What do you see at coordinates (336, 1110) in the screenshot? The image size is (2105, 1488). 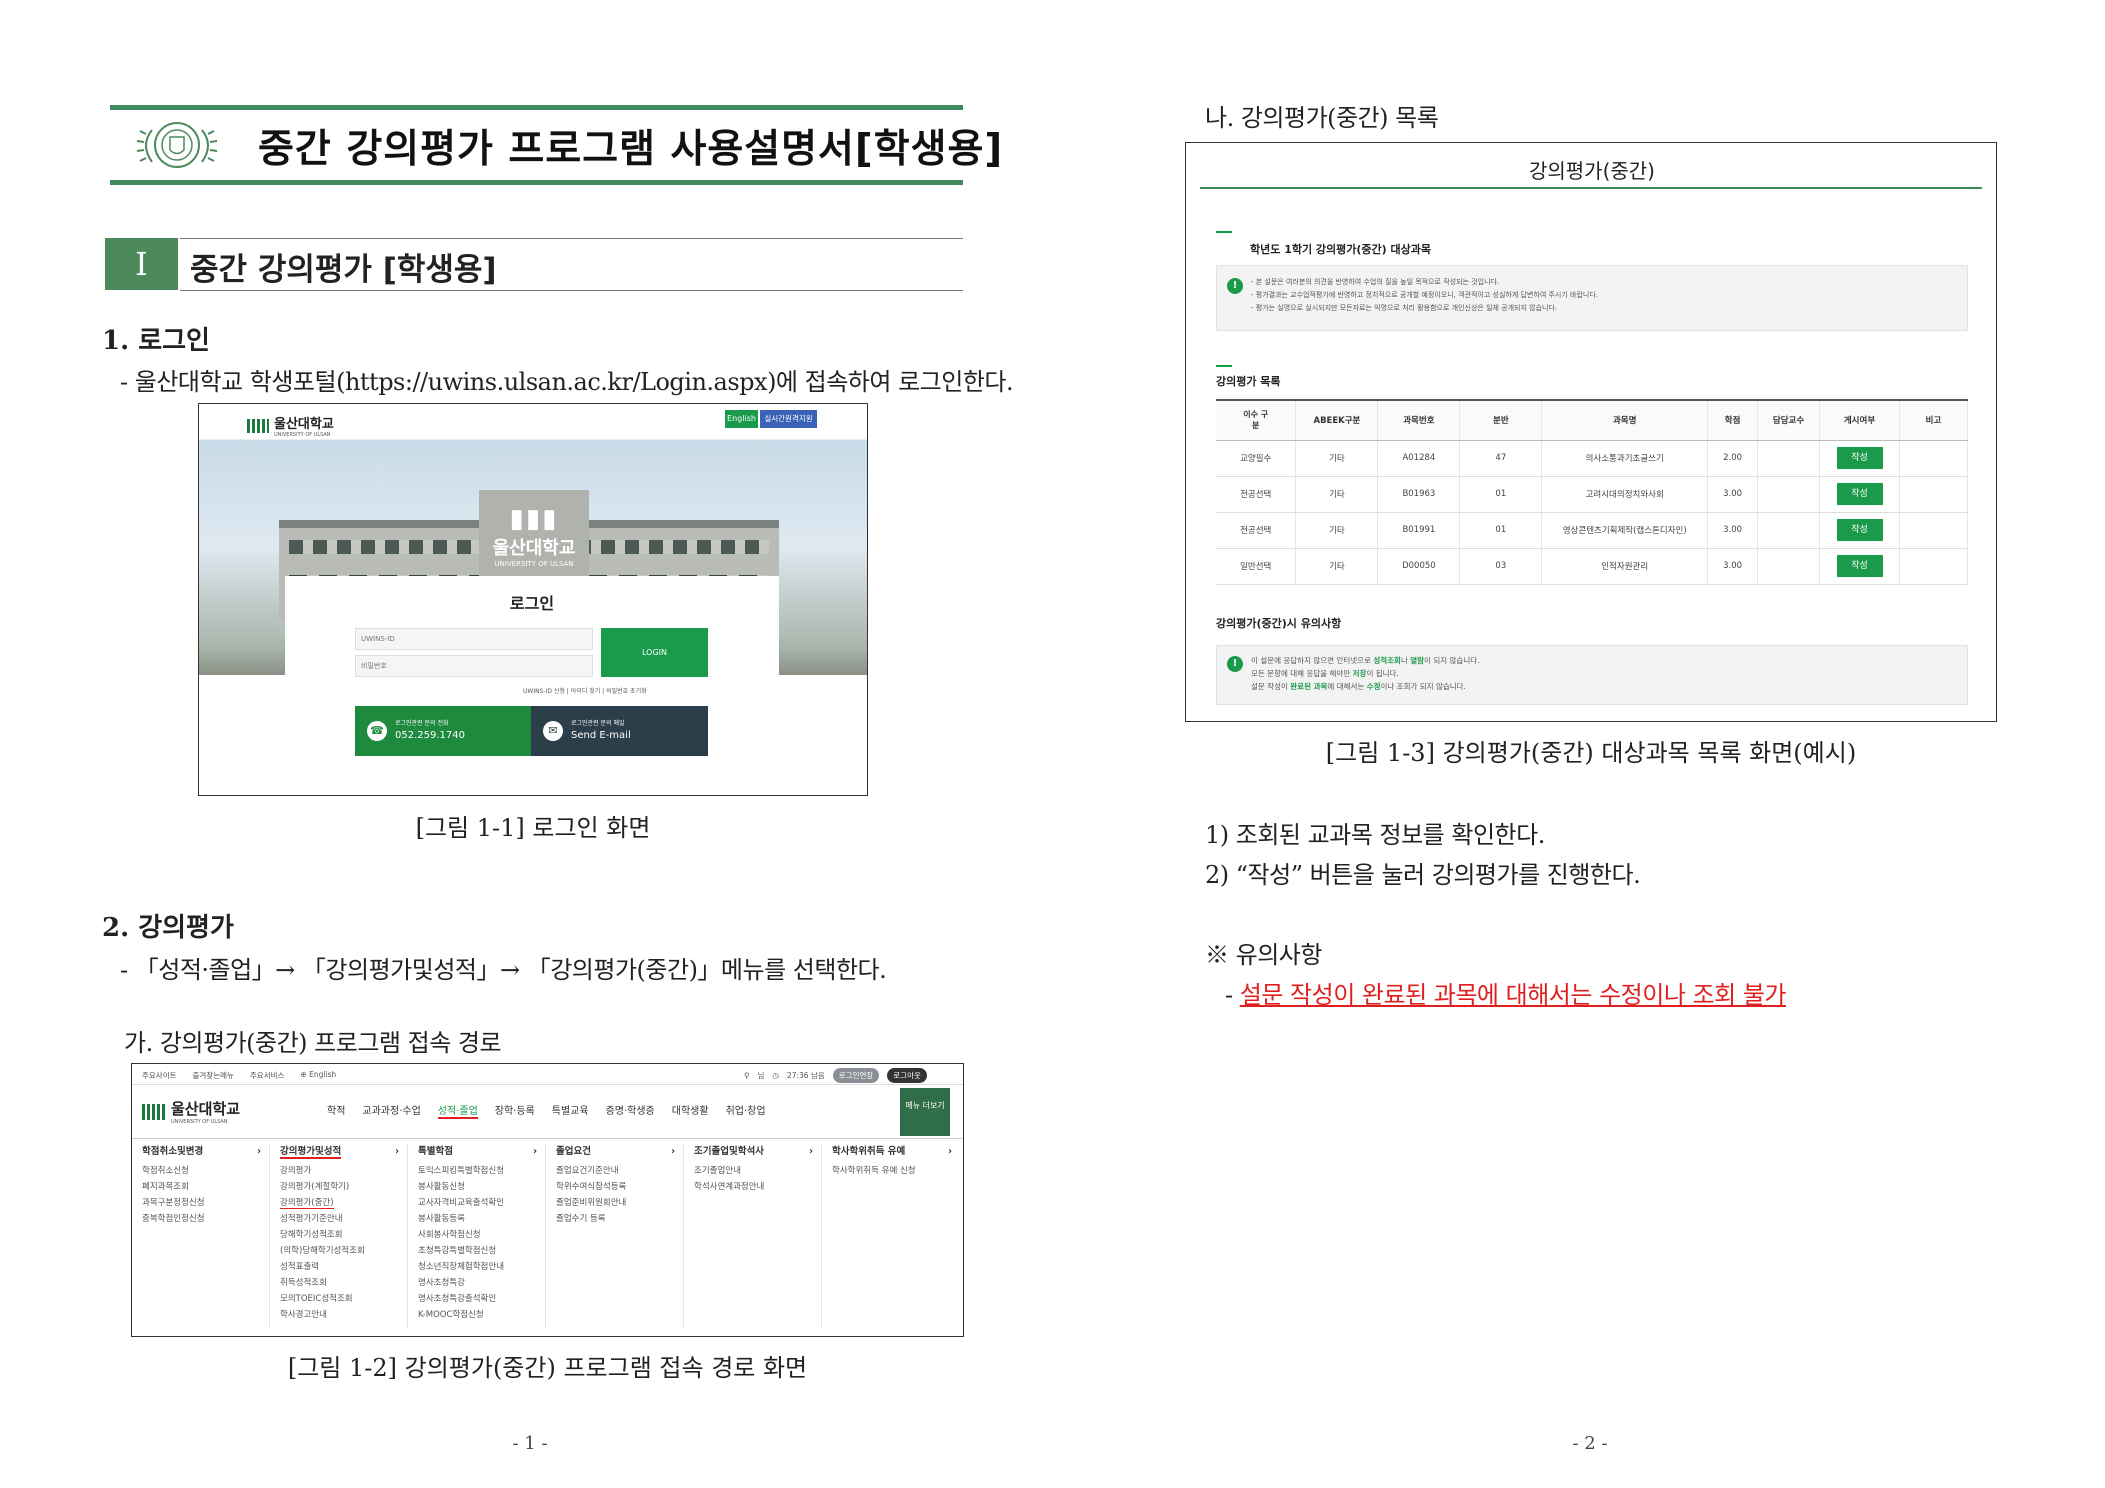 I see `nav-item: 학적` at bounding box center [336, 1110].